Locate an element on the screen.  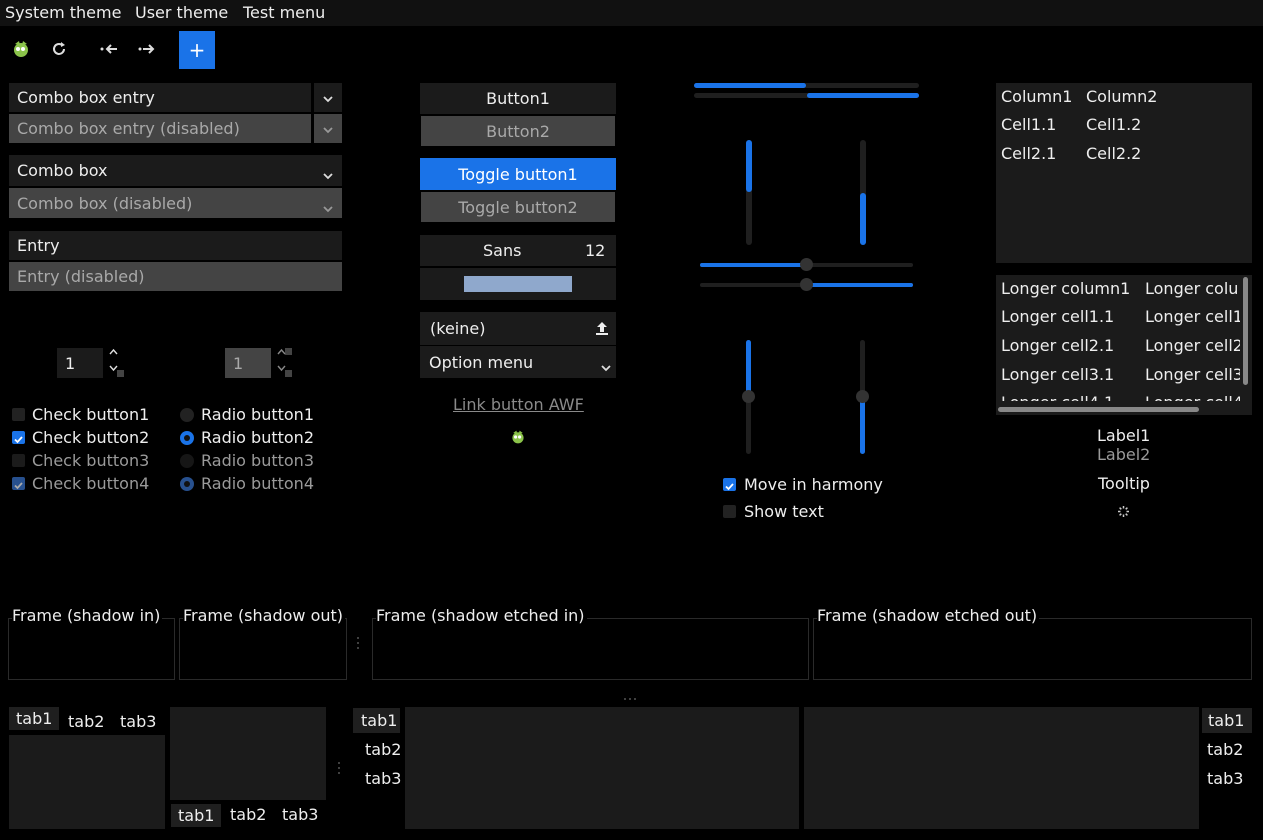
add-icon: + is located at coordinates (197, 50).